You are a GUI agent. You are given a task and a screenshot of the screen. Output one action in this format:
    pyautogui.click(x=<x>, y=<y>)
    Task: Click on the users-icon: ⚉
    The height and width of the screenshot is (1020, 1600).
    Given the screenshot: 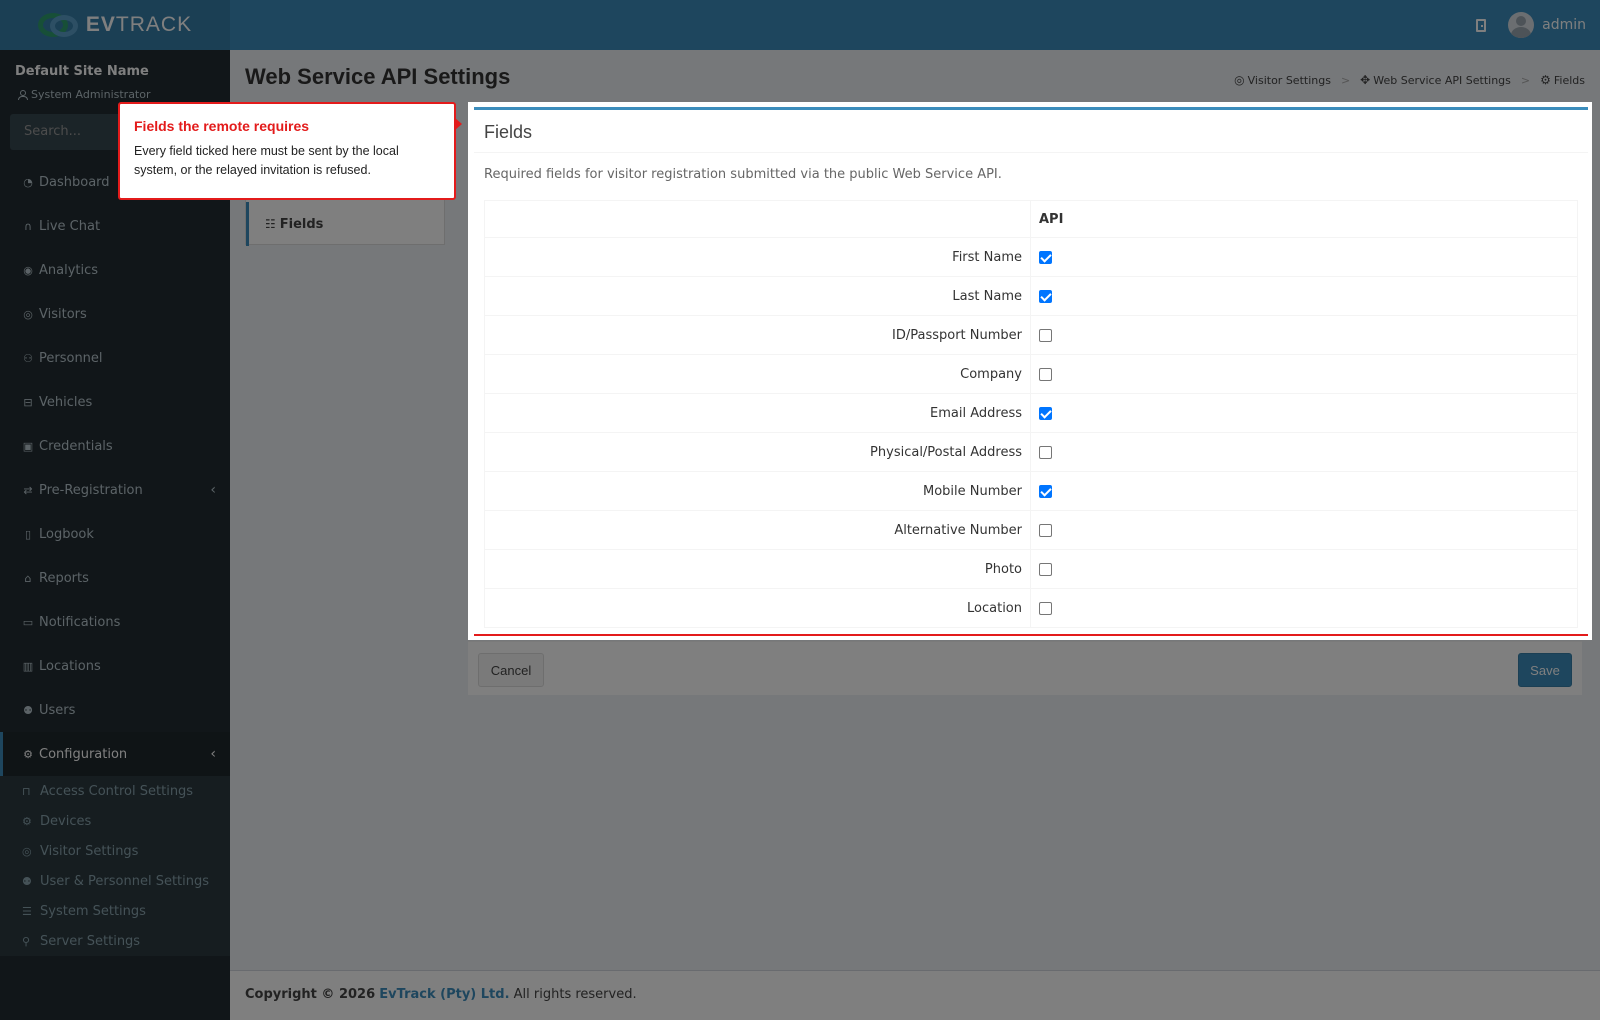 What is the action you would take?
    pyautogui.click(x=27, y=881)
    